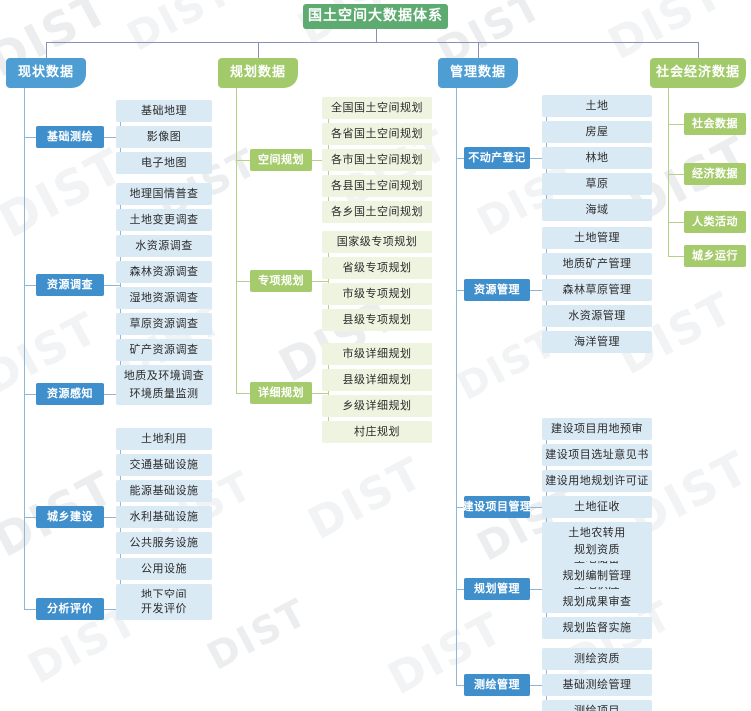 This screenshot has height=711, width=751. Describe the element at coordinates (497, 290) in the screenshot. I see `group-guanli-1: 资源管理` at that location.